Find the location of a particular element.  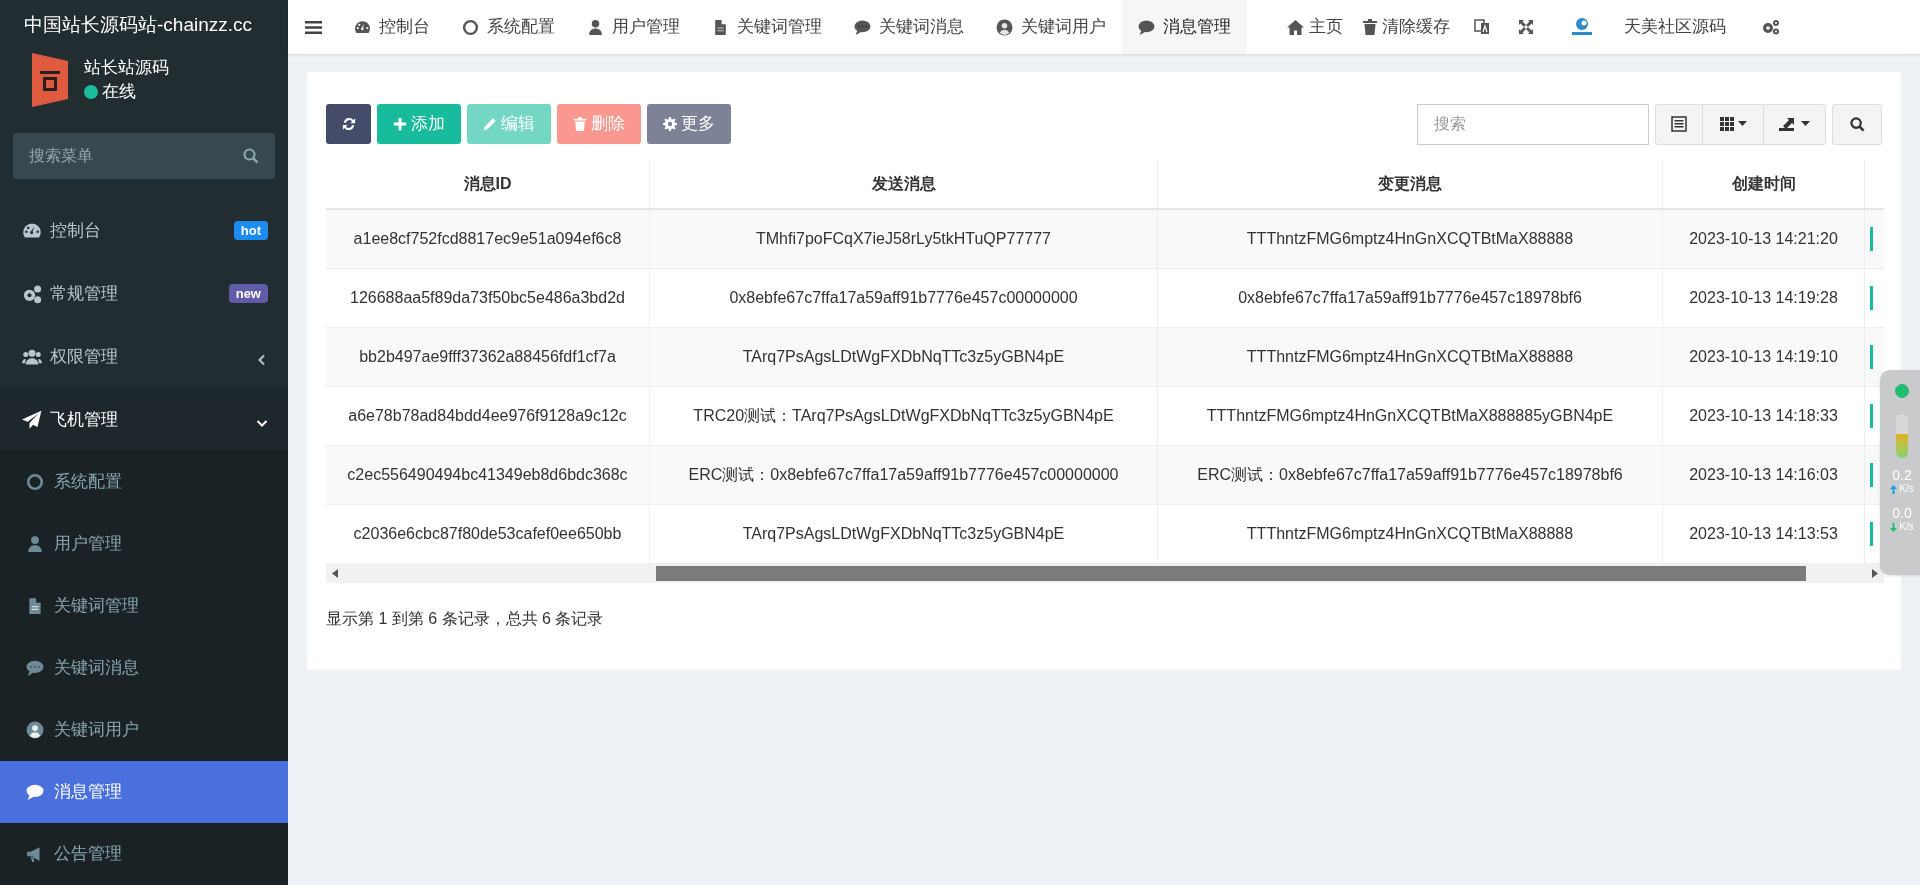

table-cell: 2023-10-13 14:18:33 is located at coordinates (1764, 416).